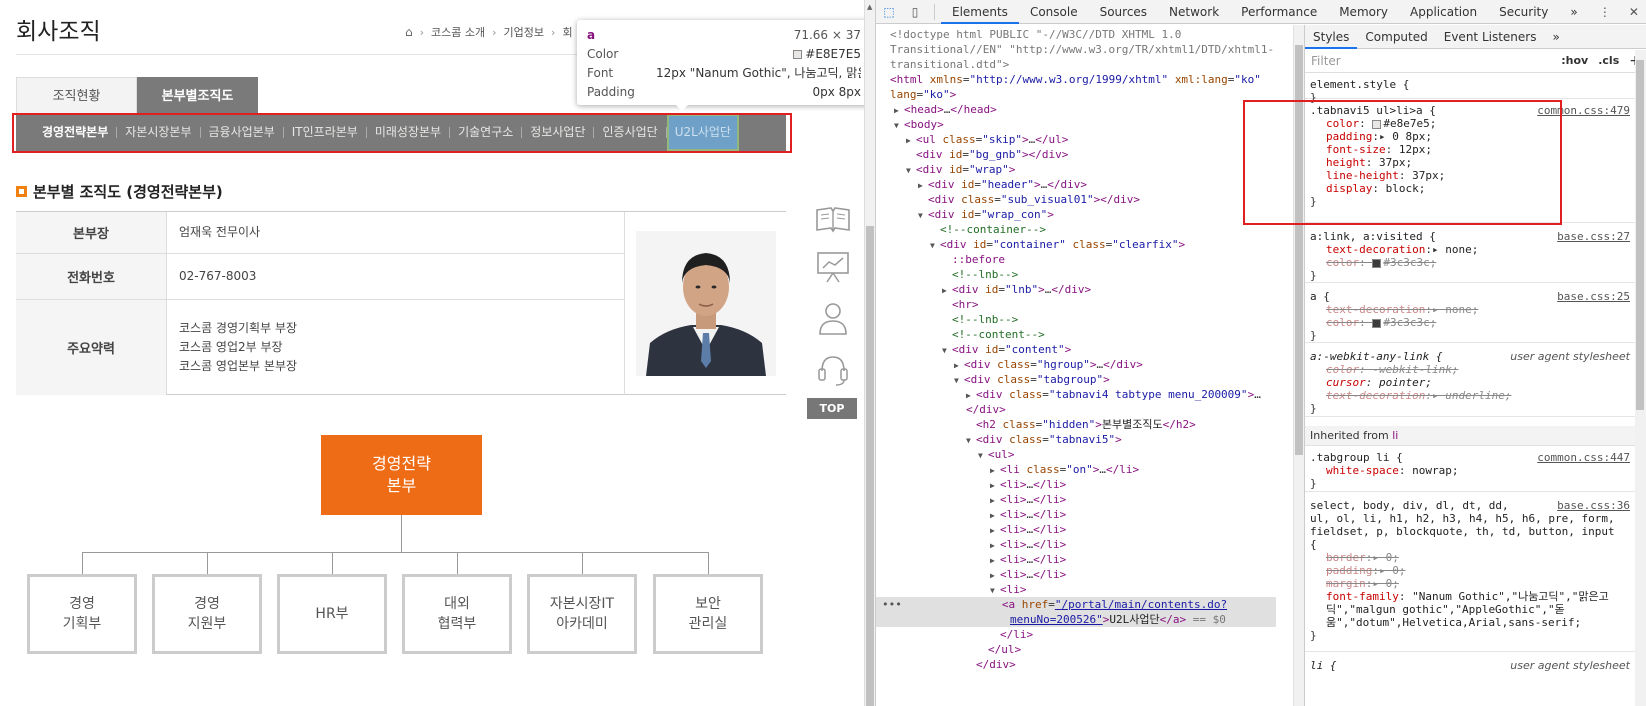 This screenshot has width=1646, height=706. Describe the element at coordinates (197, 95) in the screenshot. I see `tab-division-org: 본부별조직도` at that location.